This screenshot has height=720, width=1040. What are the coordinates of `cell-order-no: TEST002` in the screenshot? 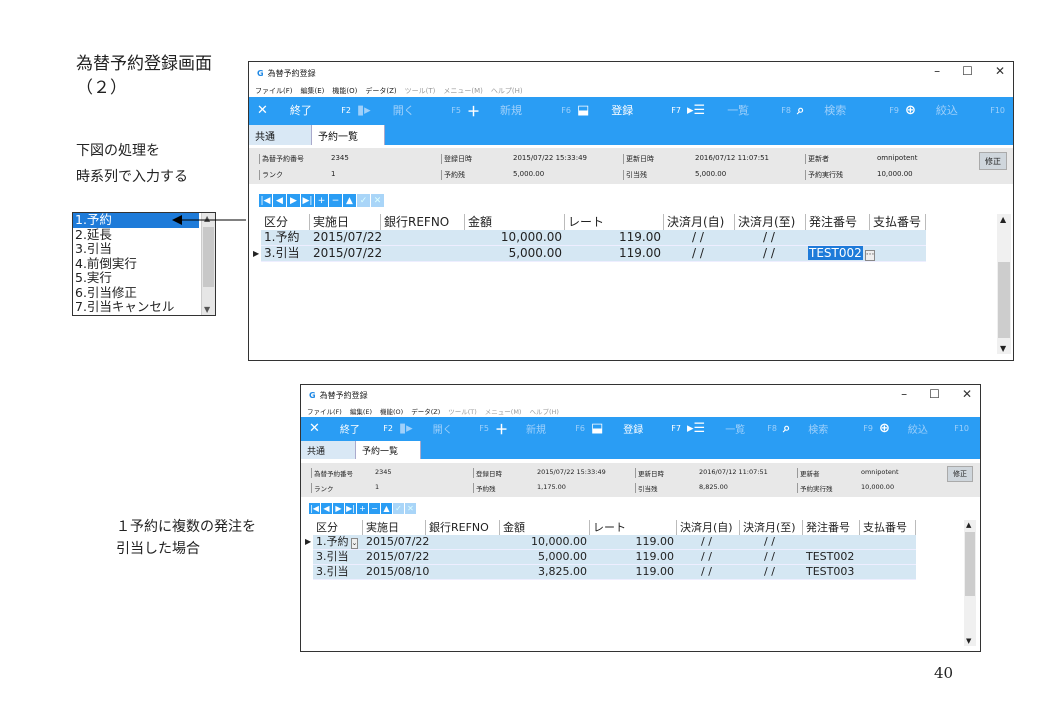 It's located at (831, 557).